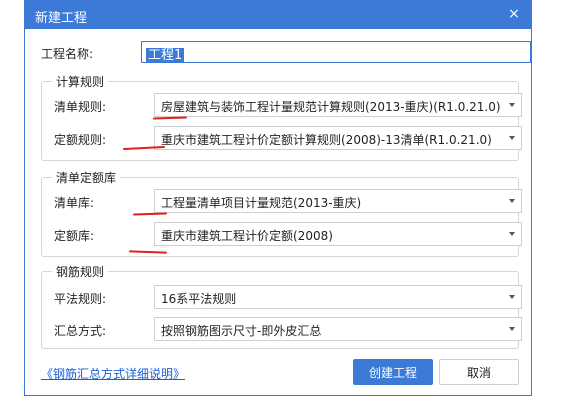 The height and width of the screenshot is (409, 587). I want to click on quota-rule-label: 定额规则:, so click(80, 140).